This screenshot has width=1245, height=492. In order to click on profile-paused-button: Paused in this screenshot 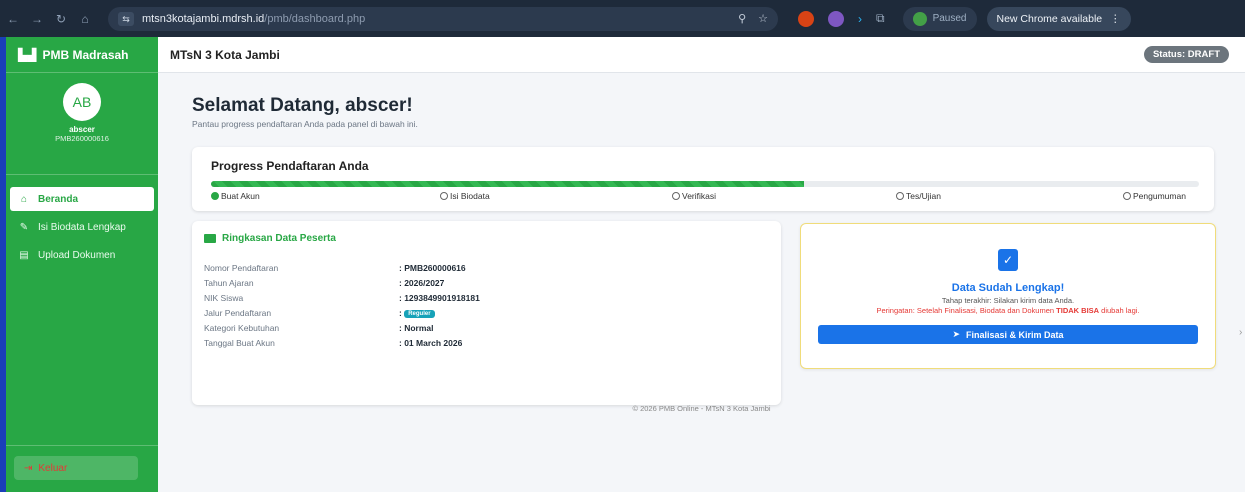, I will do `click(939, 18)`.